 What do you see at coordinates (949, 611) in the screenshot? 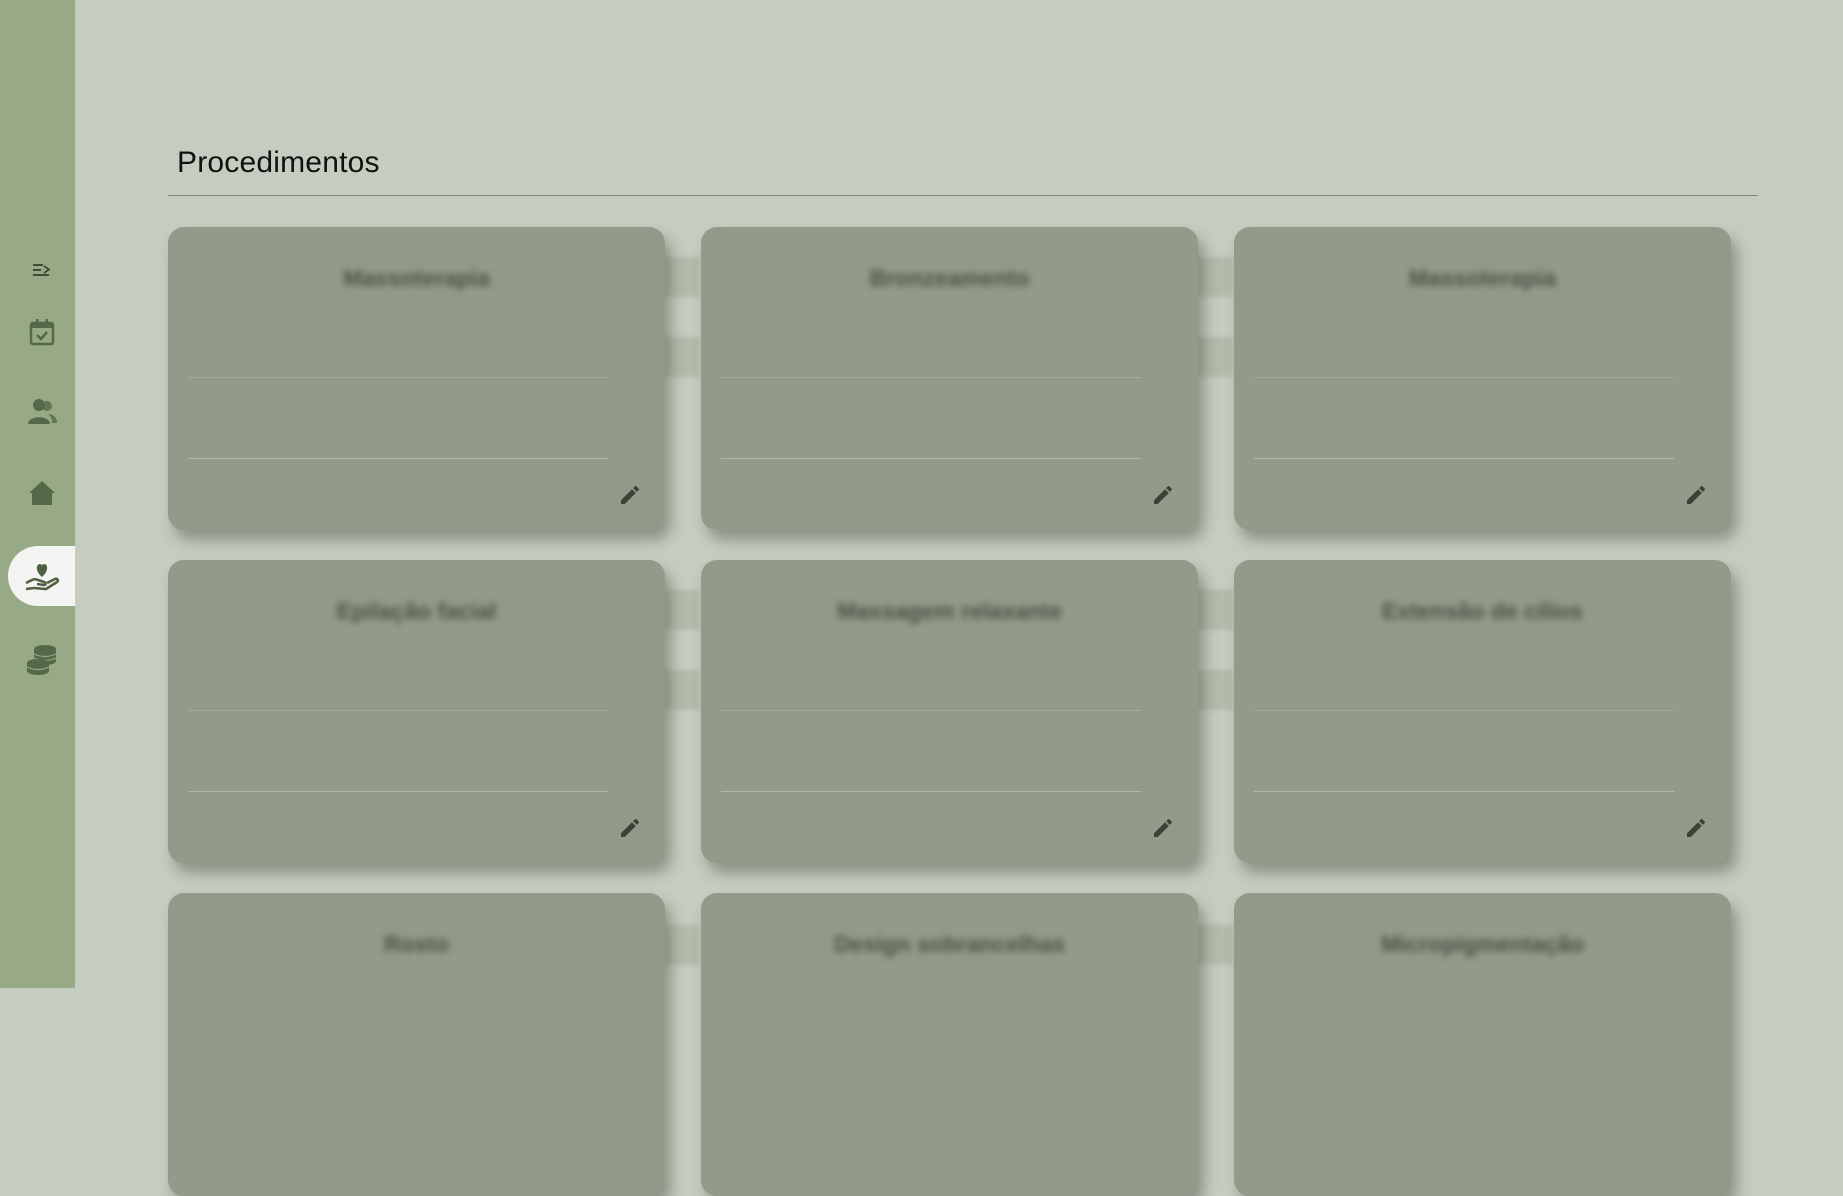
I see `procedure-name: Massagem relaxante` at bounding box center [949, 611].